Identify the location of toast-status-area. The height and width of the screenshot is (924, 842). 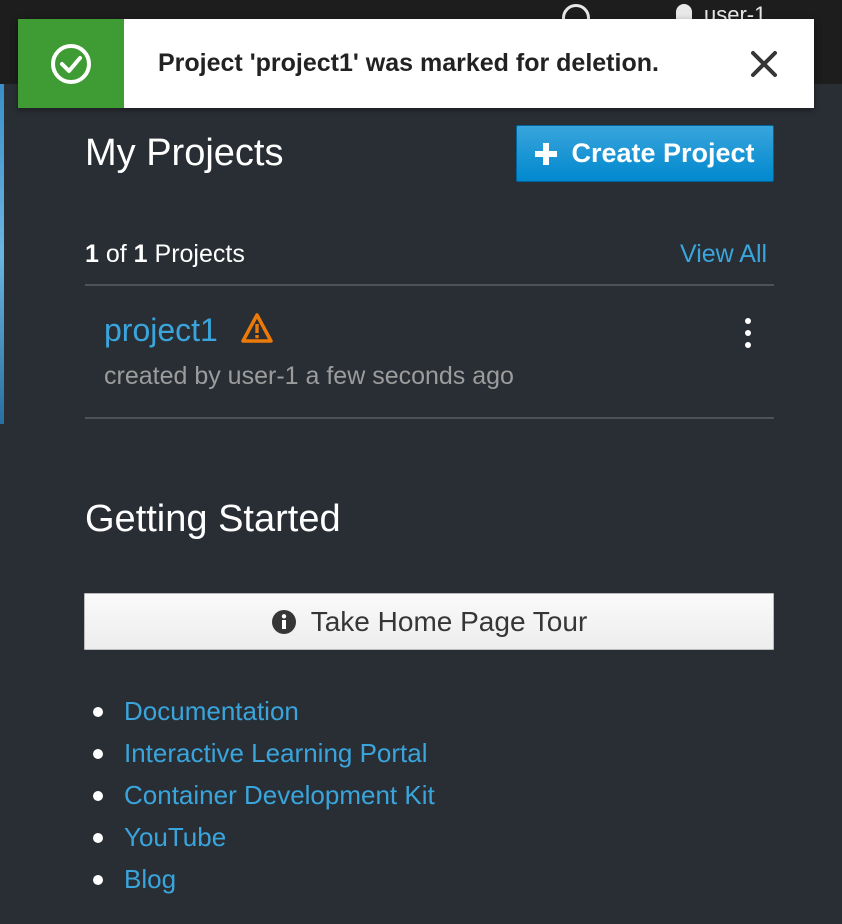
(71, 63).